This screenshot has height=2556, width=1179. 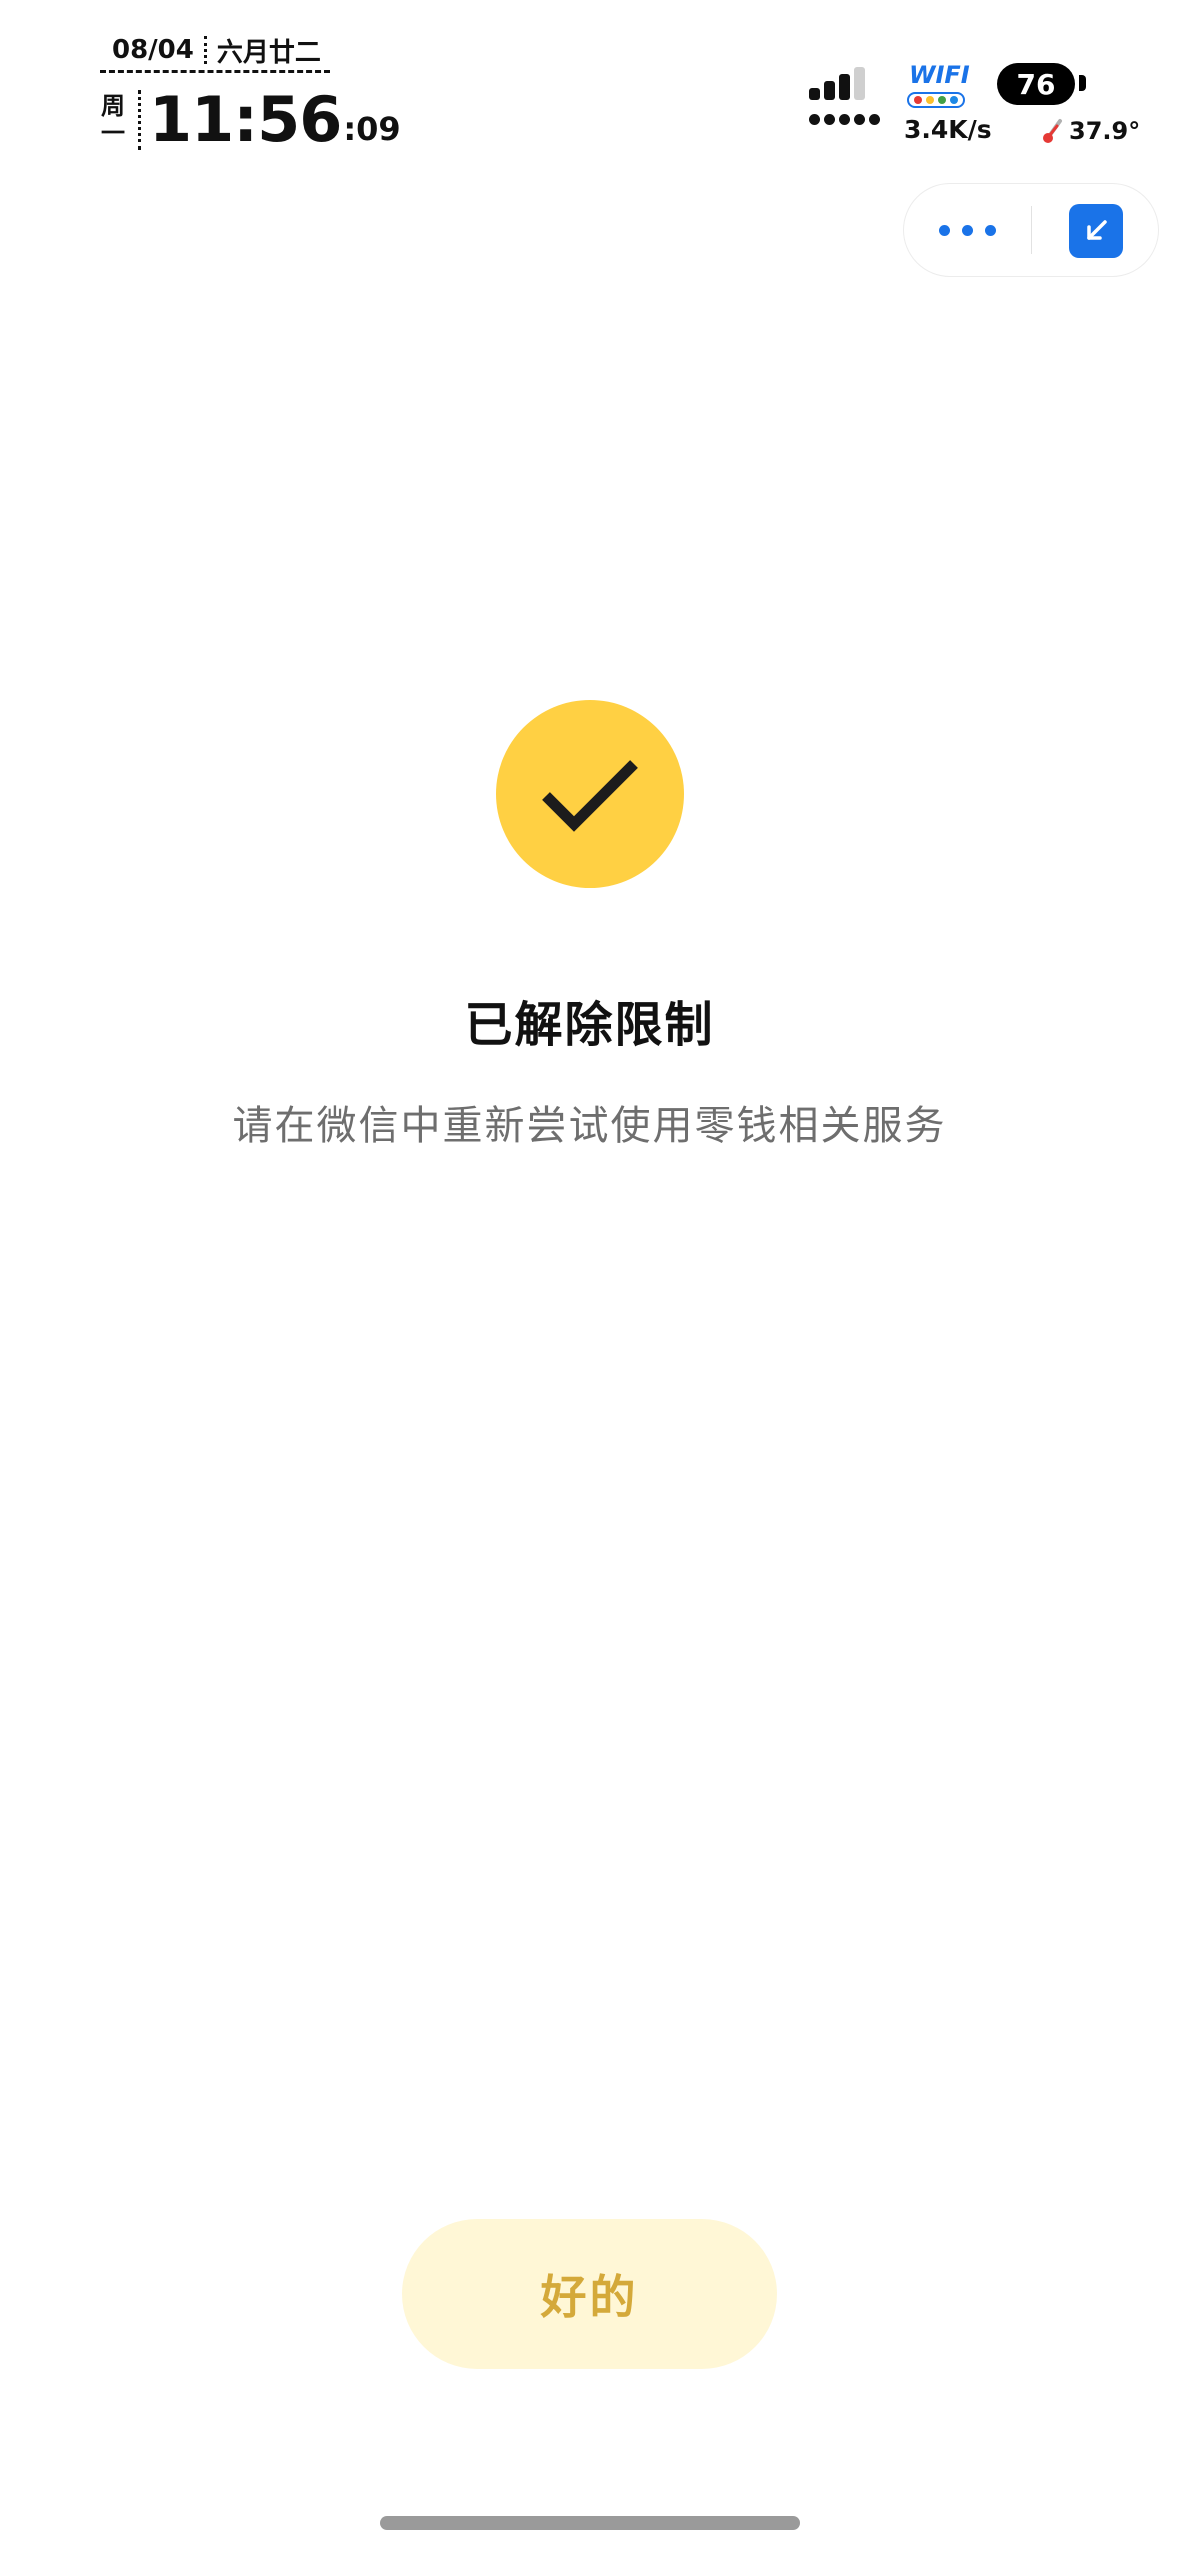 What do you see at coordinates (215, 71) in the screenshot?
I see `status-divider` at bounding box center [215, 71].